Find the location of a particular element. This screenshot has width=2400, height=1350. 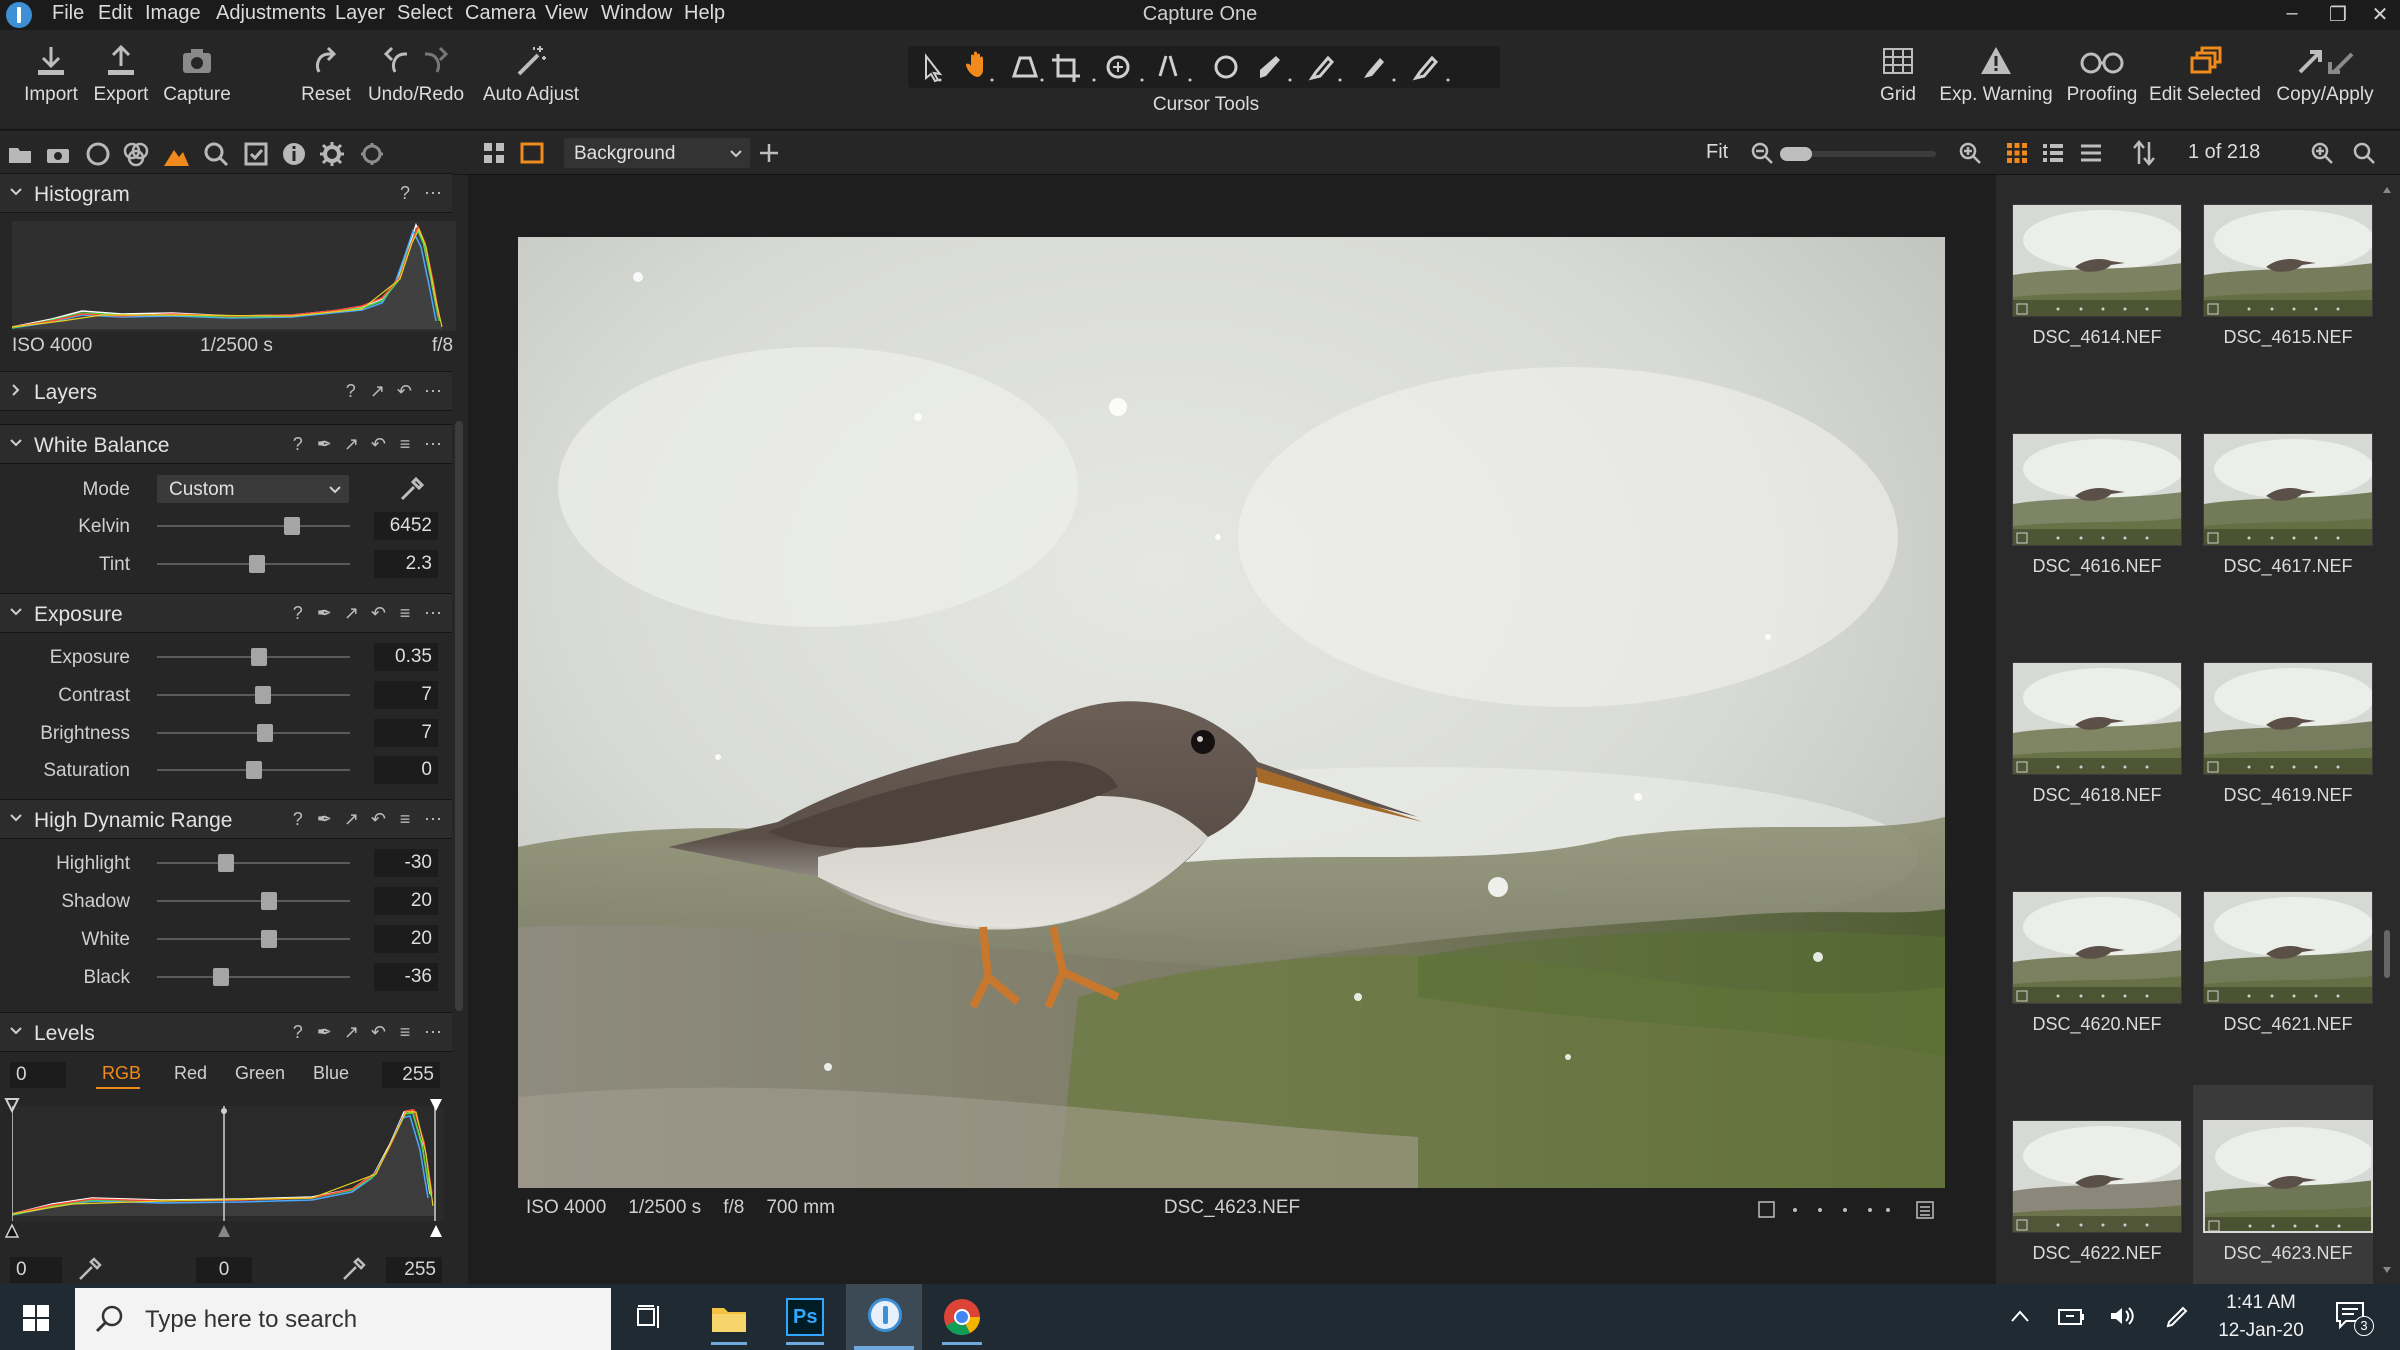

copy-apply-button: Copy/Apply is located at coordinates (2325, 75).